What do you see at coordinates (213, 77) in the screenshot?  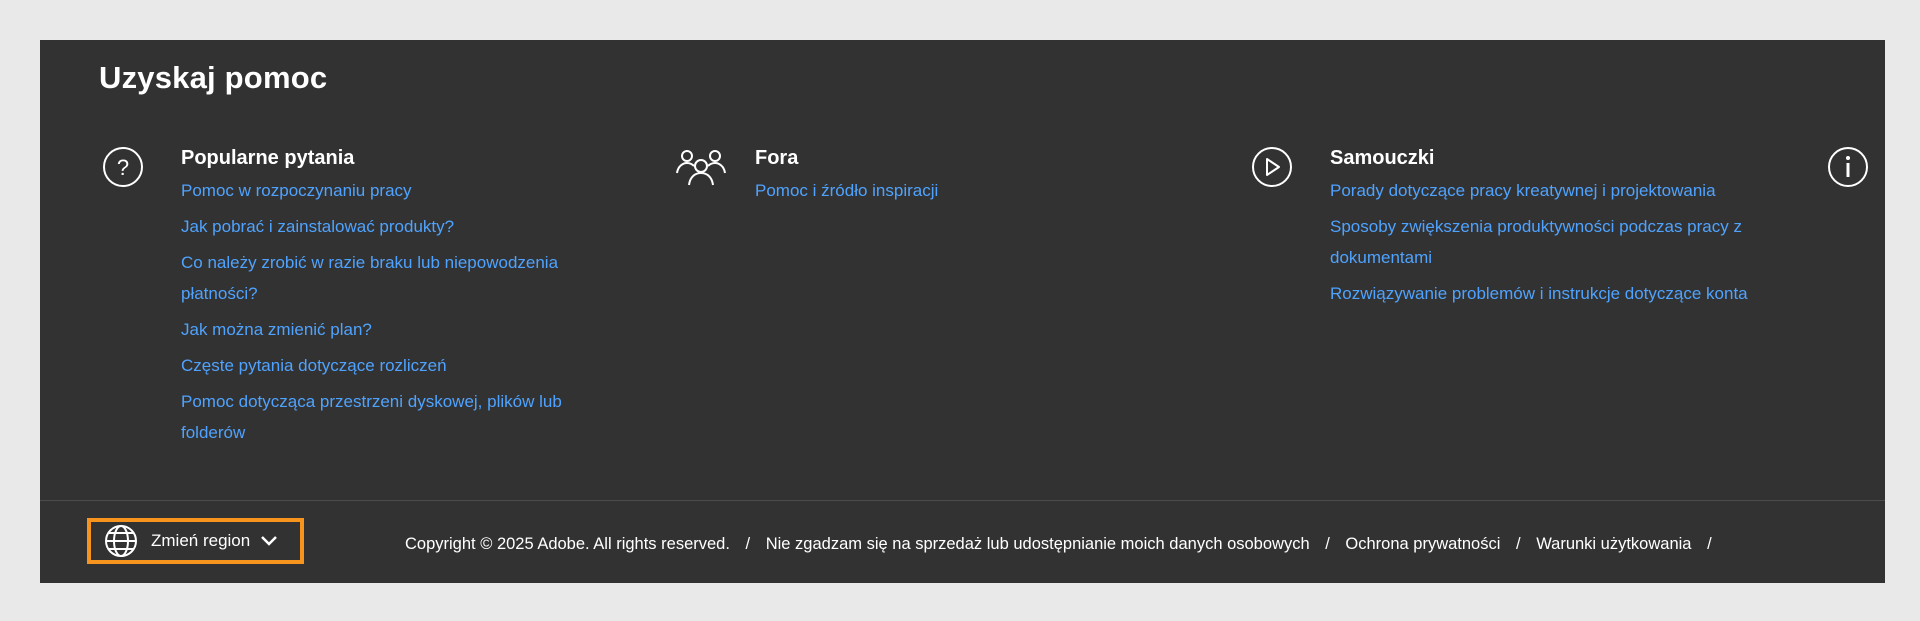 I see `help-title: Uzyskaj pomoc` at bounding box center [213, 77].